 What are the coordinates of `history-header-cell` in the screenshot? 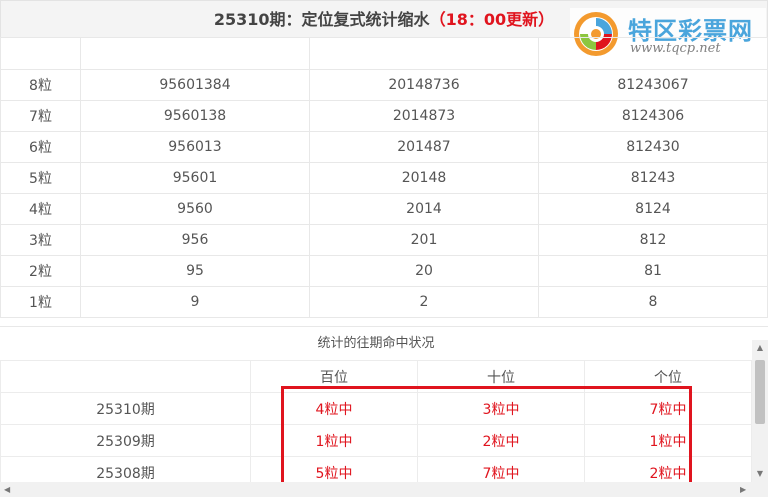 It's located at (125, 376).